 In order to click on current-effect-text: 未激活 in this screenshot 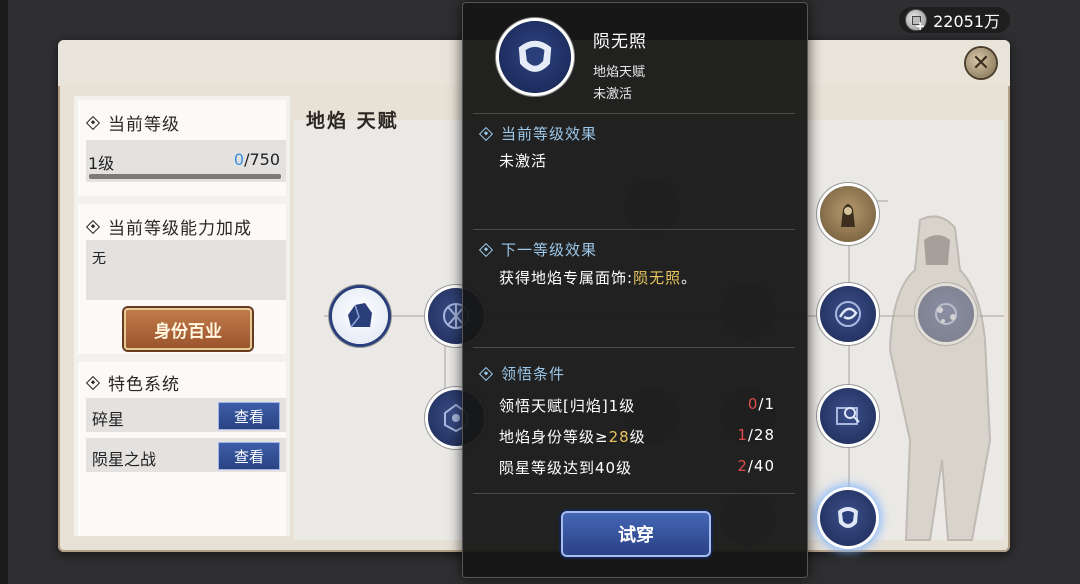, I will do `click(523, 161)`.